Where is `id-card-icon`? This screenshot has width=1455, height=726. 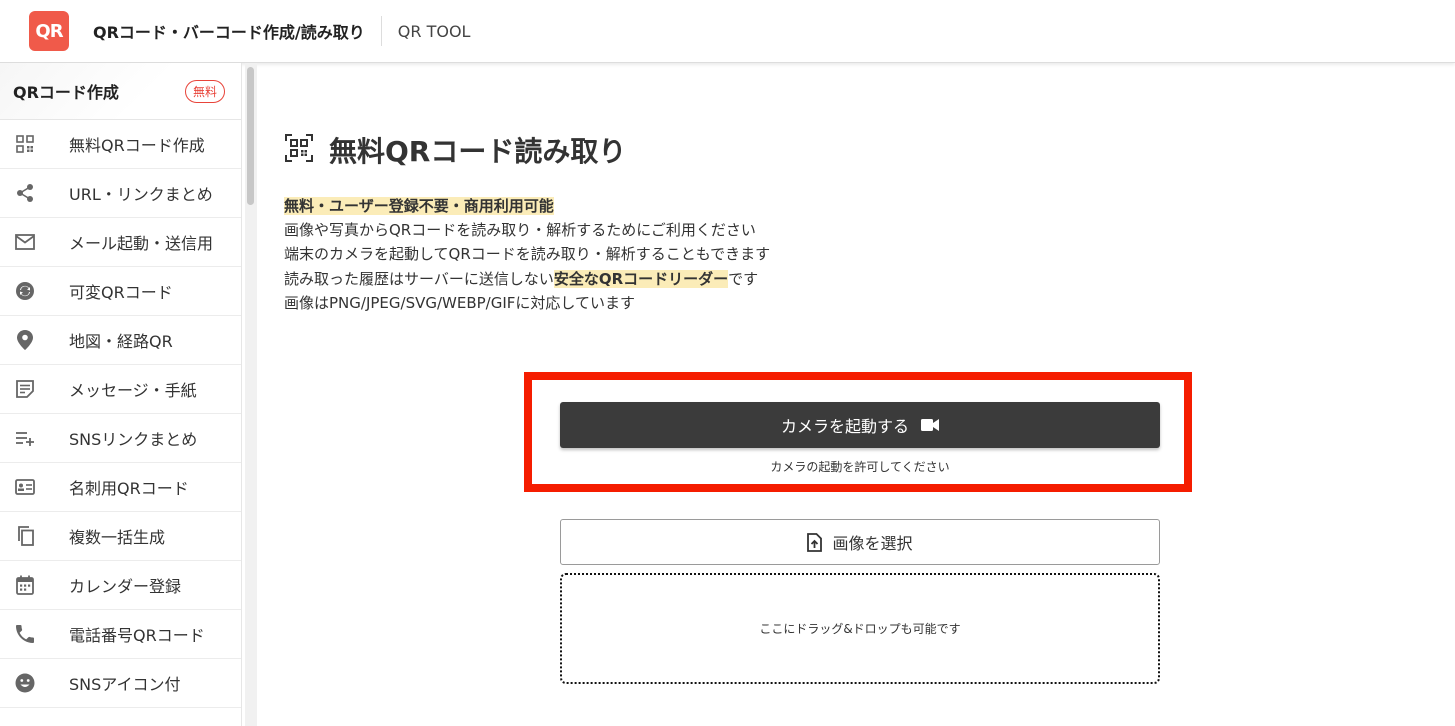 id-card-icon is located at coordinates (25, 487).